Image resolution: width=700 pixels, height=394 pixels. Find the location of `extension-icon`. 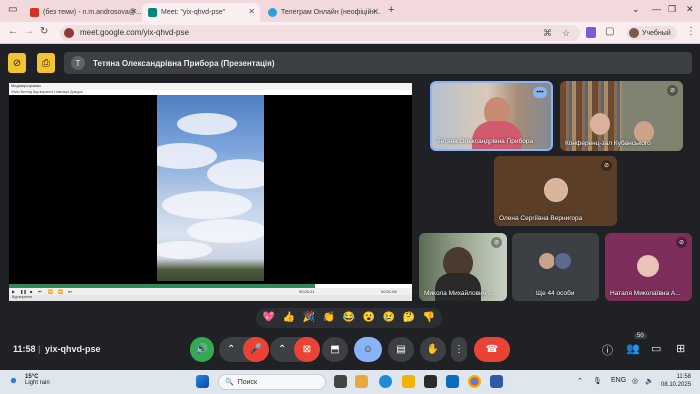

extension-icon is located at coordinates (591, 32).